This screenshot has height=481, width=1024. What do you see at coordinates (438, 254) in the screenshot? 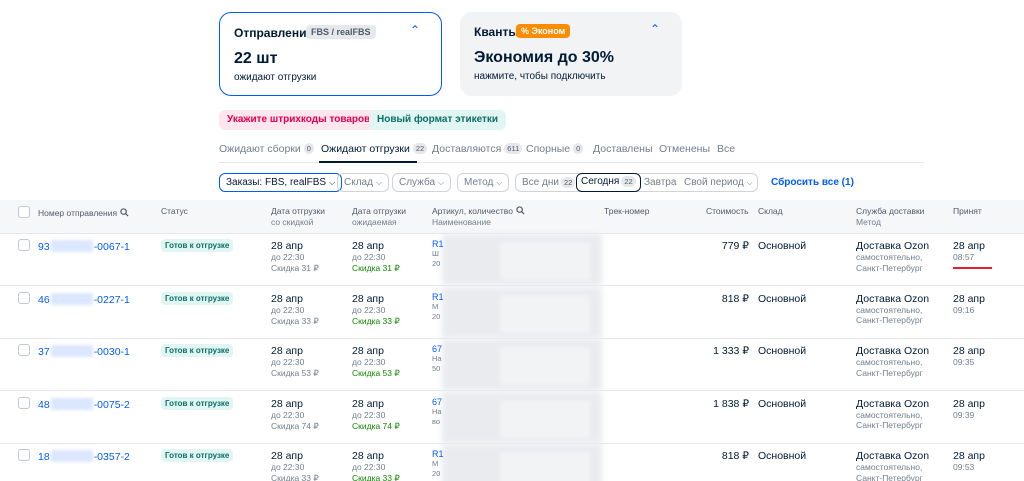
I see `article-link: R1 Ш 20` at bounding box center [438, 254].